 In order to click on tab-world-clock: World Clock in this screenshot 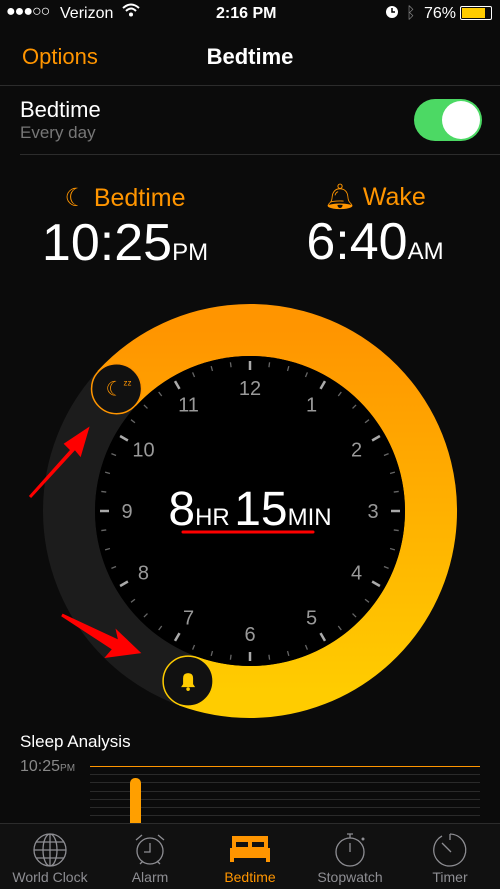, I will do `click(50, 858)`.